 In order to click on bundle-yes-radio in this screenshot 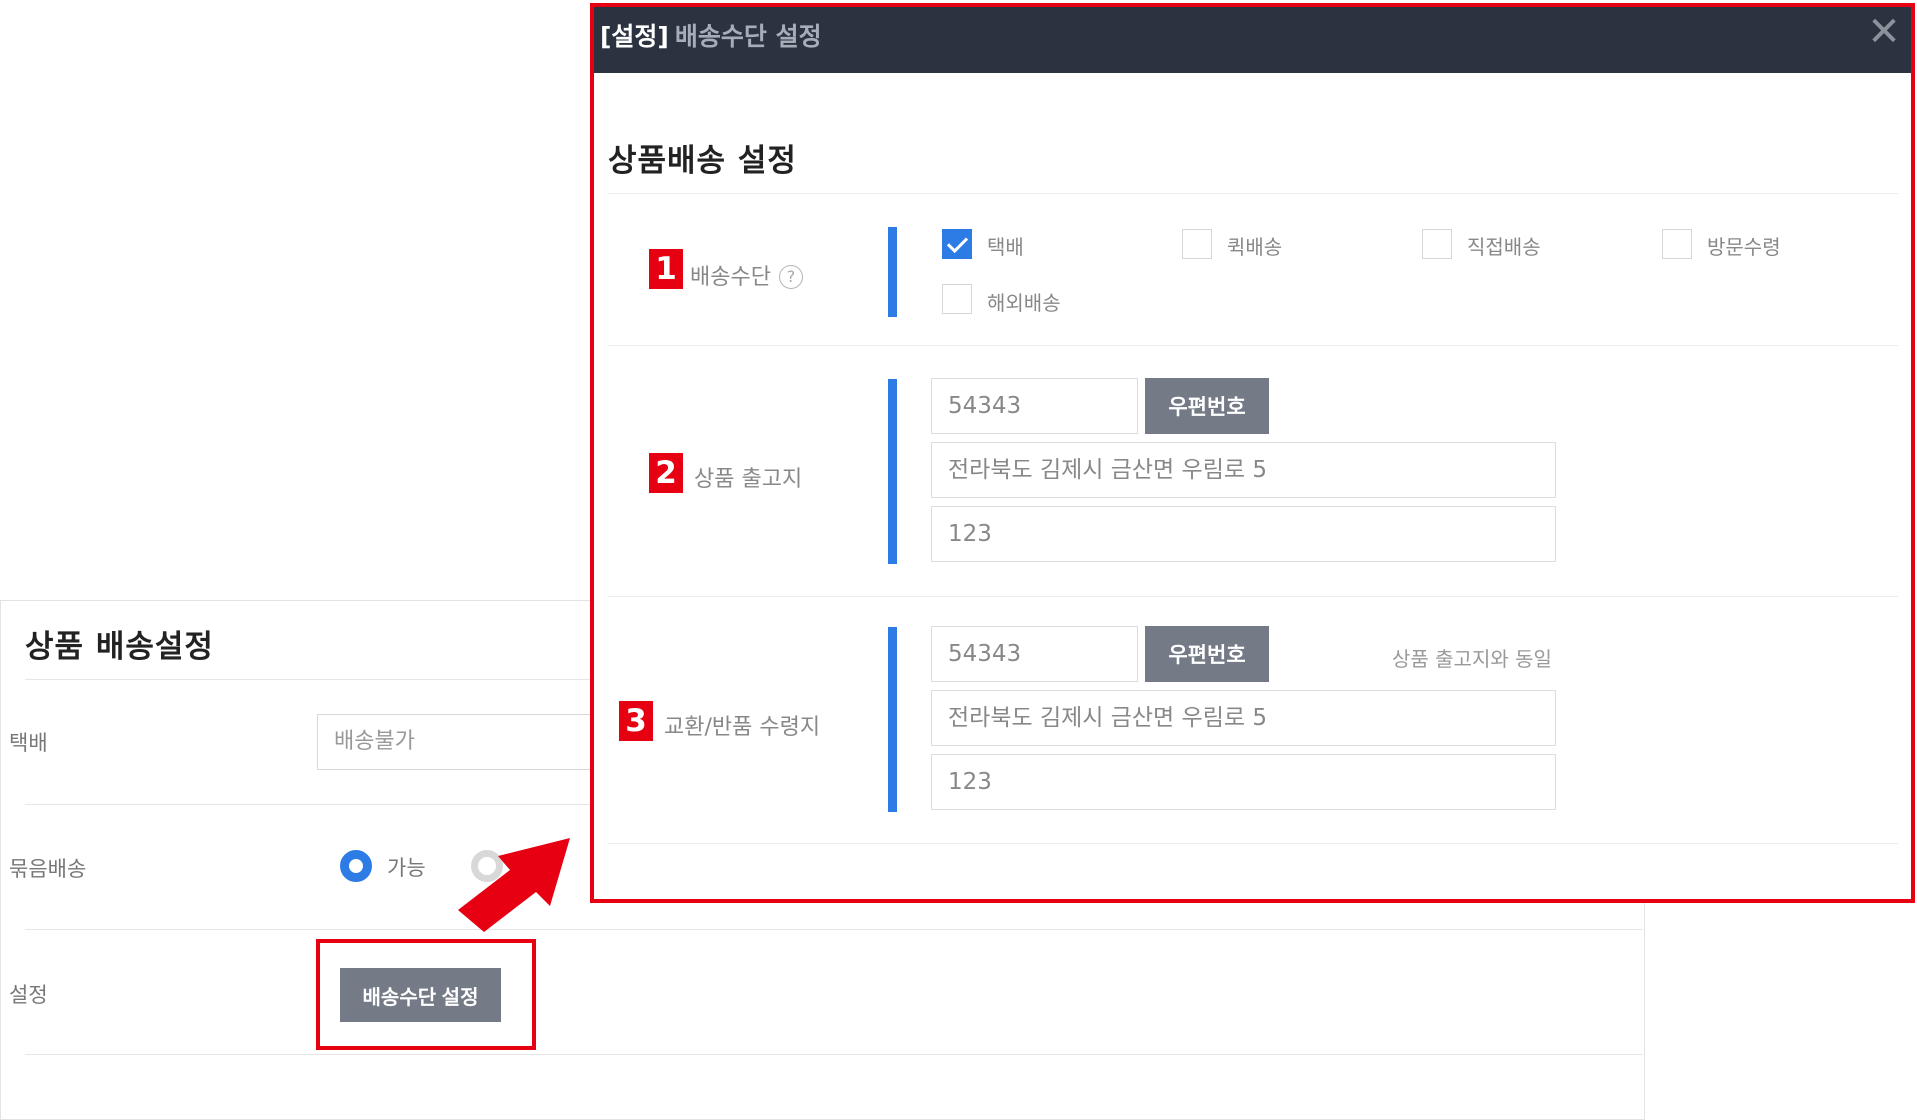, I will do `click(356, 866)`.